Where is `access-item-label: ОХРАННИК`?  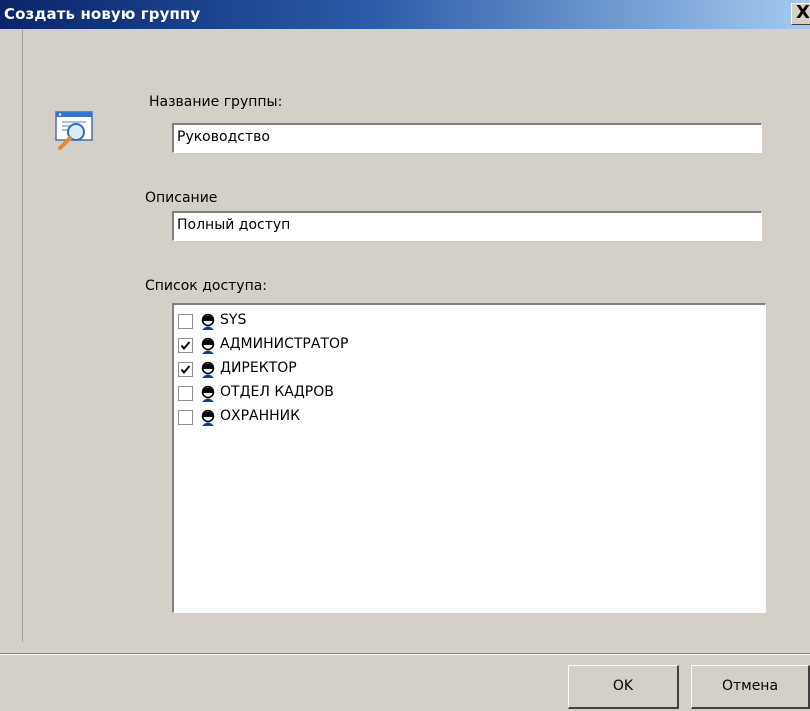
access-item-label: ОХРАННИК is located at coordinates (260, 416).